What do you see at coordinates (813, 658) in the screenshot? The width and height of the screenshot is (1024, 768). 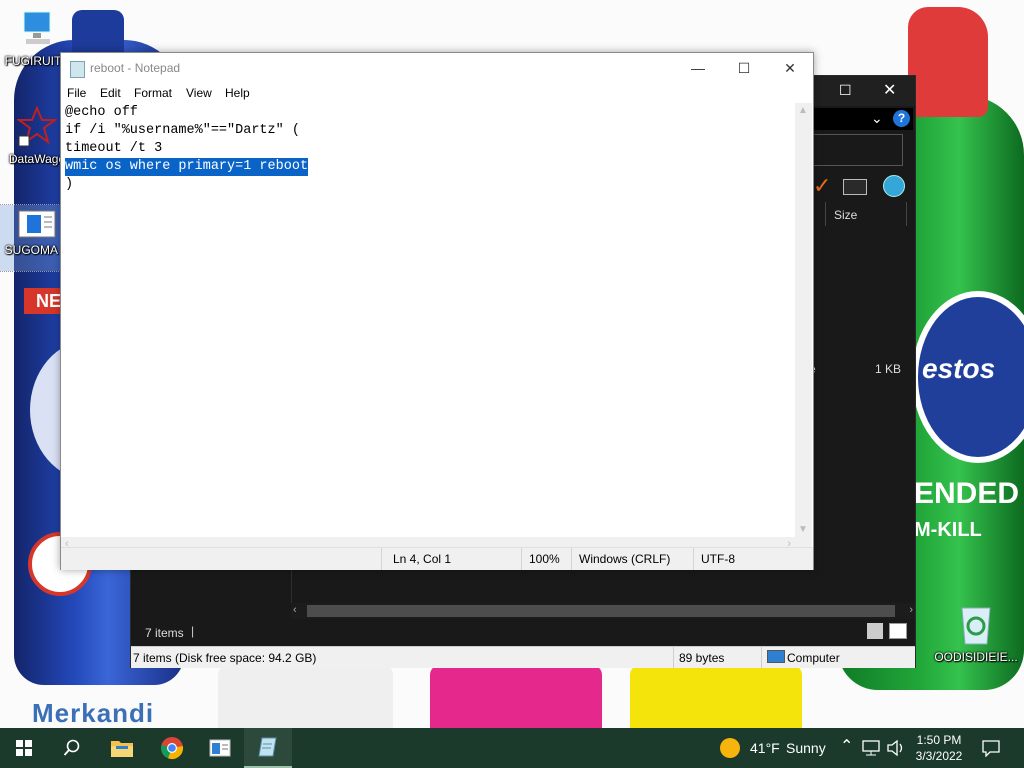 I see `location-text: Computer` at bounding box center [813, 658].